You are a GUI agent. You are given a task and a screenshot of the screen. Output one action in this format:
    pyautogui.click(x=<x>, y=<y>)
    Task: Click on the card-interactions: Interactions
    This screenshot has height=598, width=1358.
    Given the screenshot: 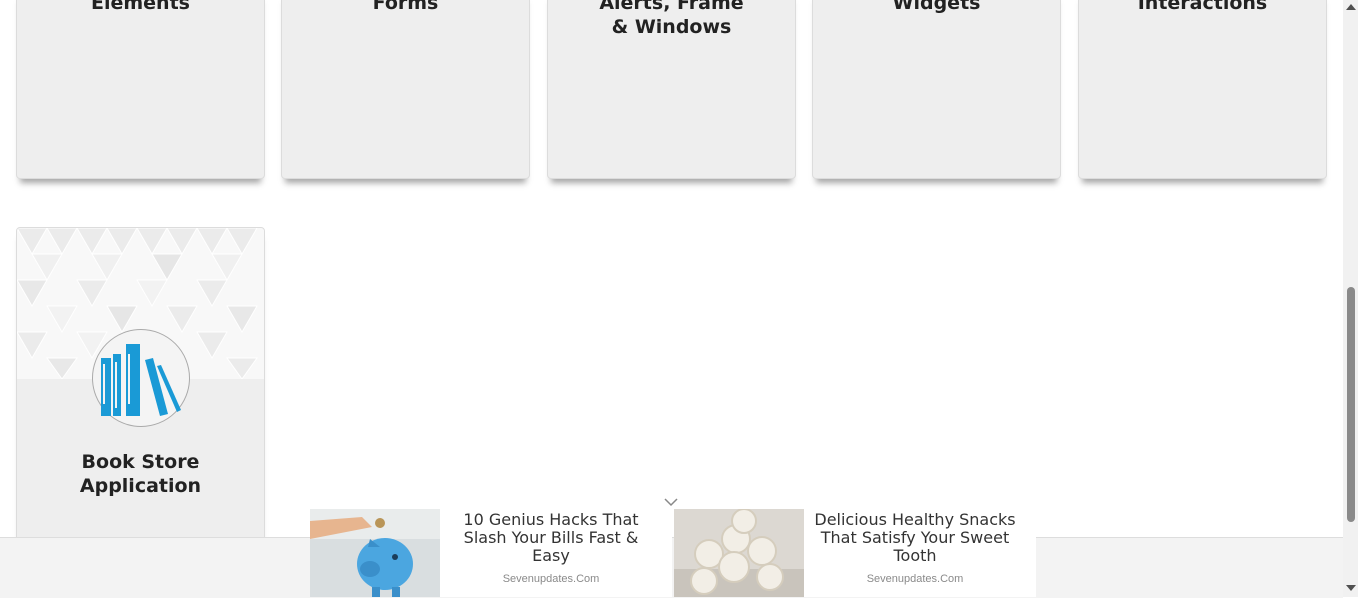 What is the action you would take?
    pyautogui.click(x=1202, y=89)
    